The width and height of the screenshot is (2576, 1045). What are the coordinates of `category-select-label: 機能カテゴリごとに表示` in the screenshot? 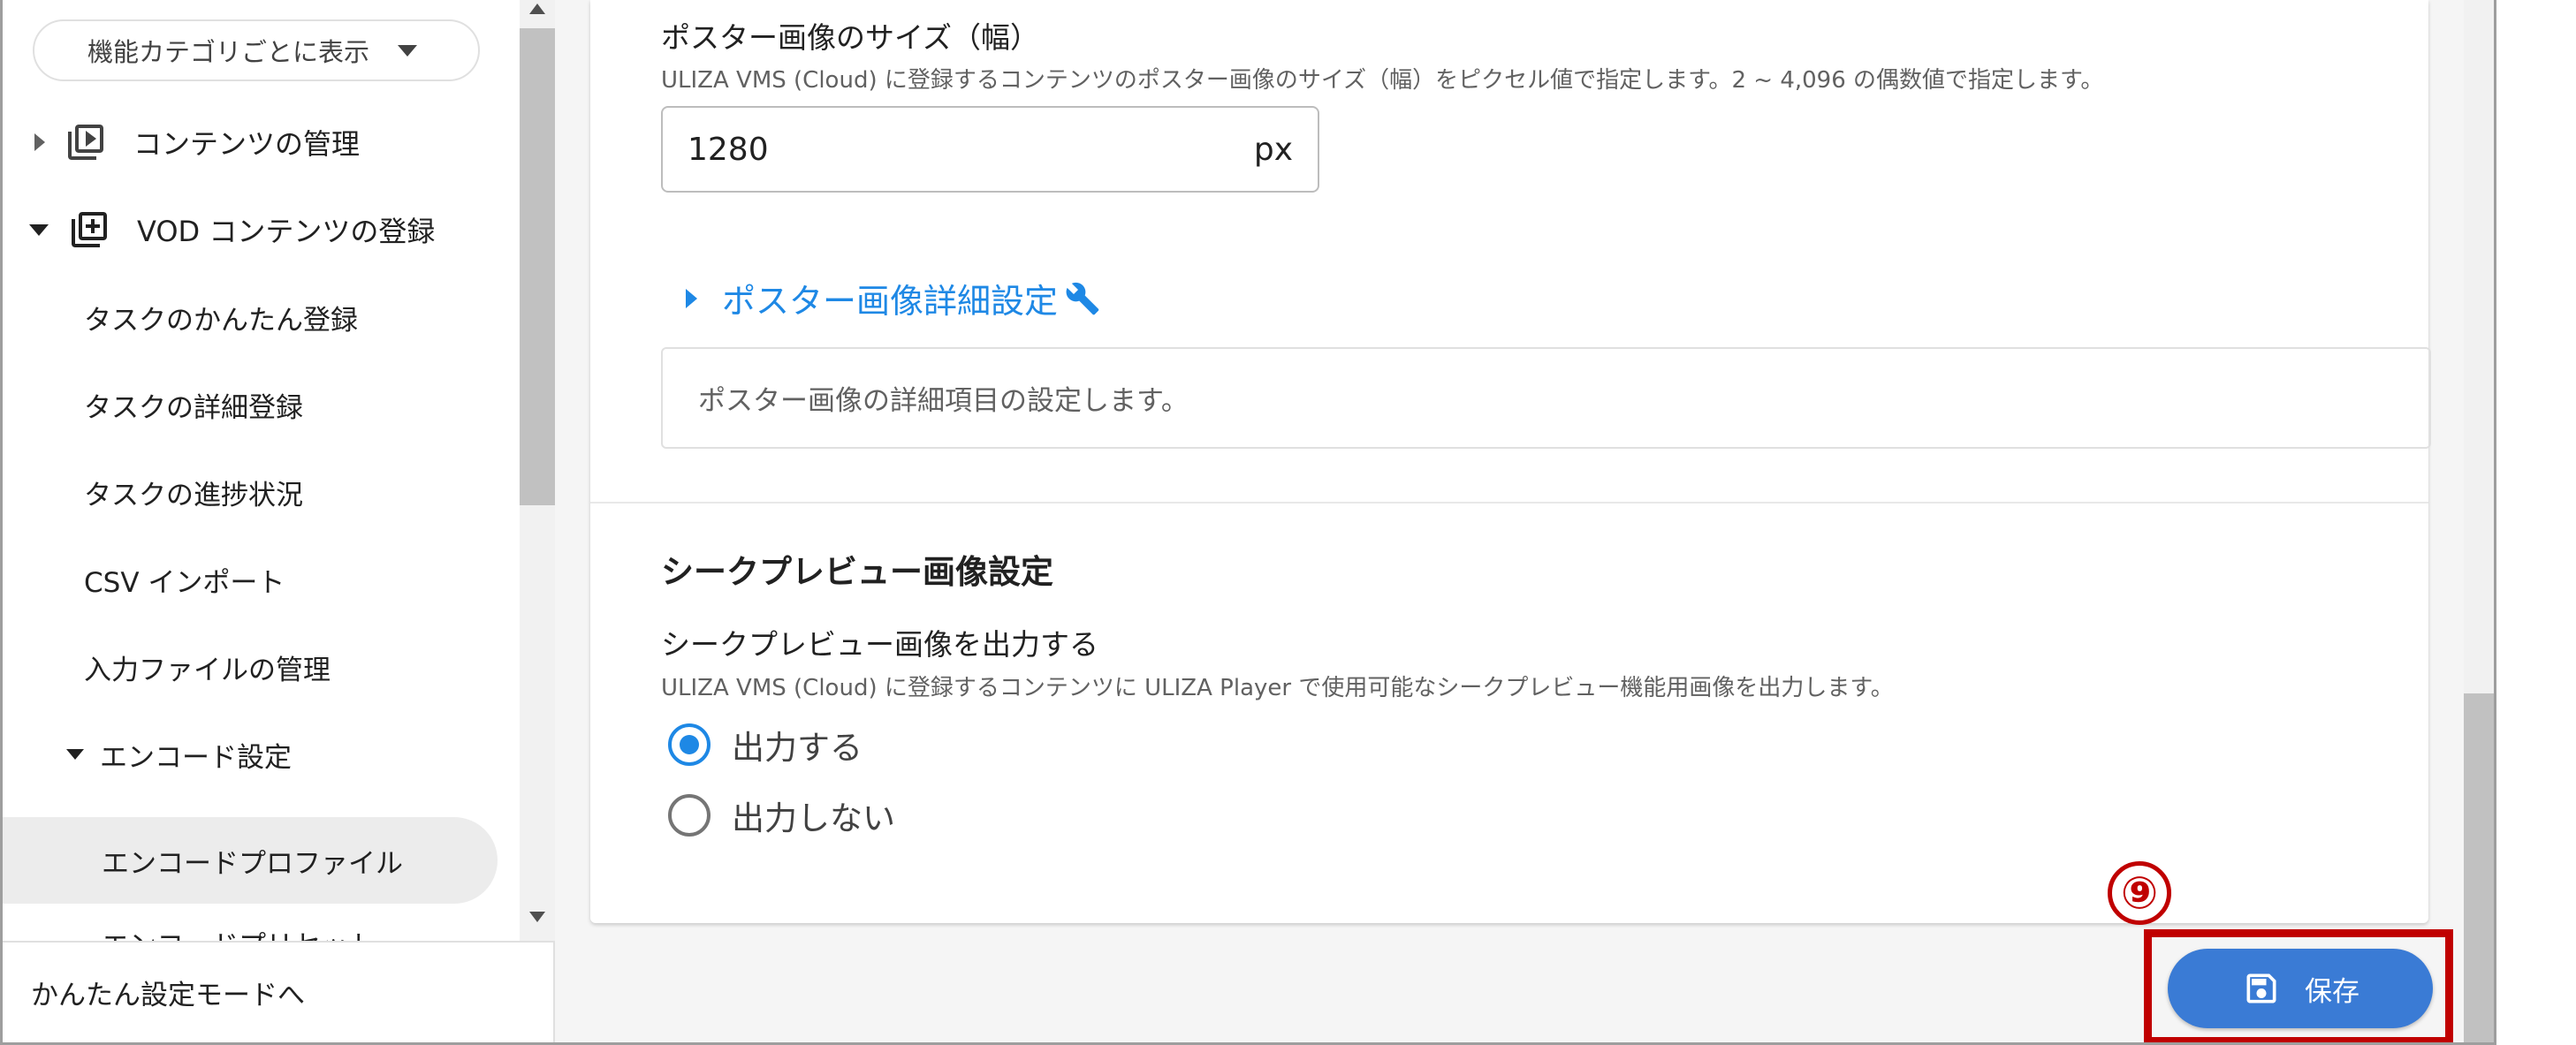 It's located at (228, 52).